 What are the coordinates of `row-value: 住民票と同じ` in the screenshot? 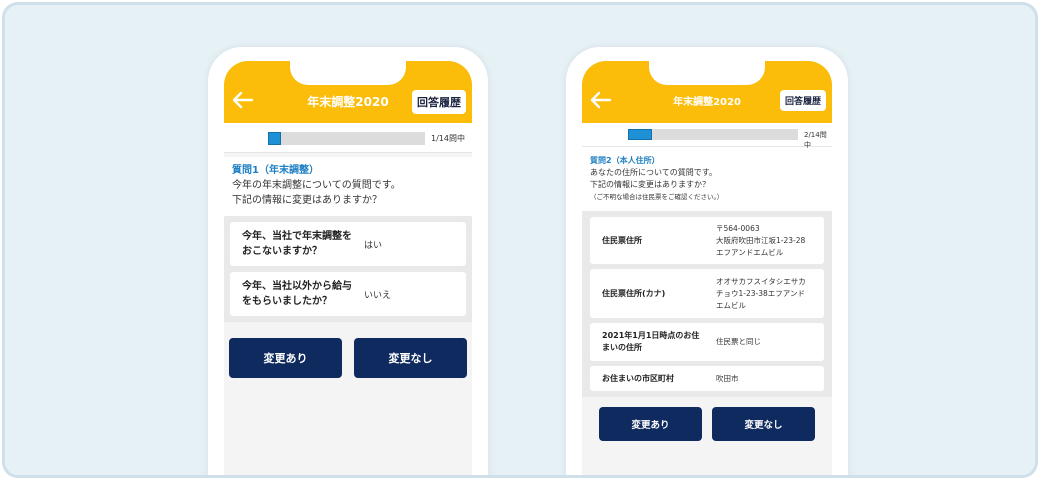 It's located at (738, 341).